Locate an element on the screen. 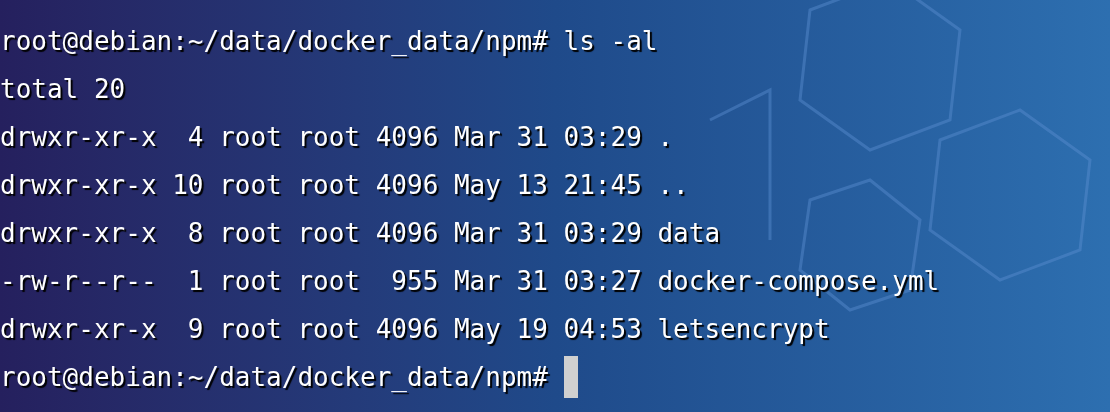  terminal-line: drwxr-xr-x 4 root root 4096 Mar 31 03:29 . is located at coordinates (337, 137).